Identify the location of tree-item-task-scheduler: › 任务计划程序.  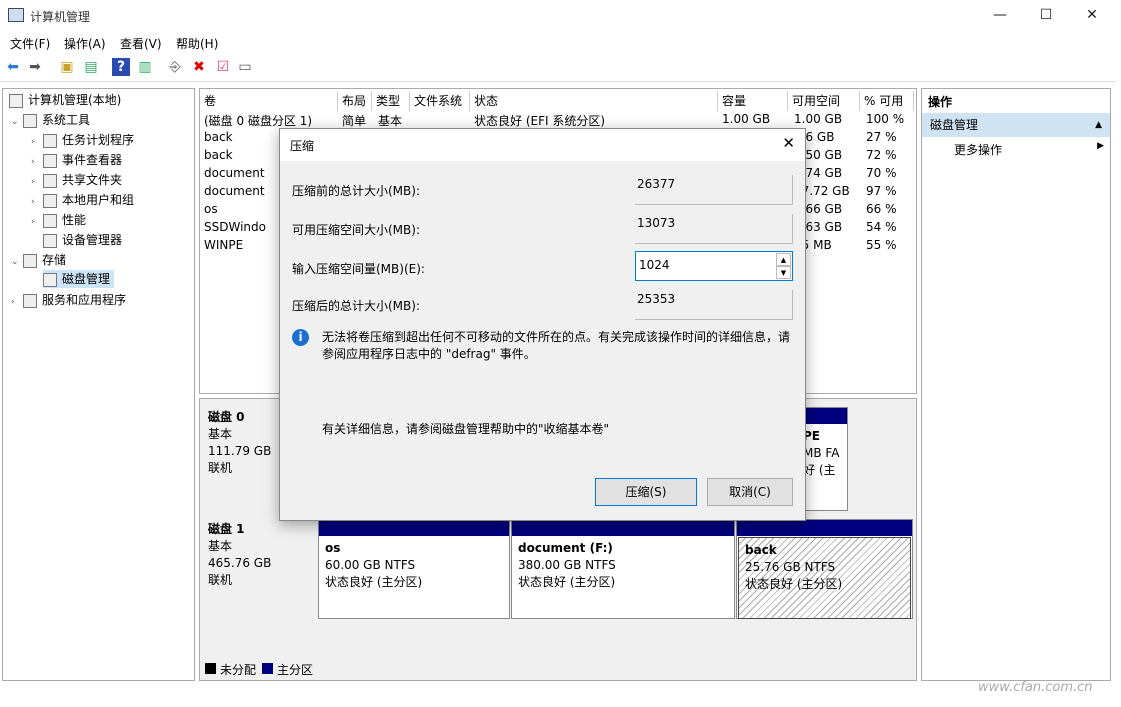
(82, 140).